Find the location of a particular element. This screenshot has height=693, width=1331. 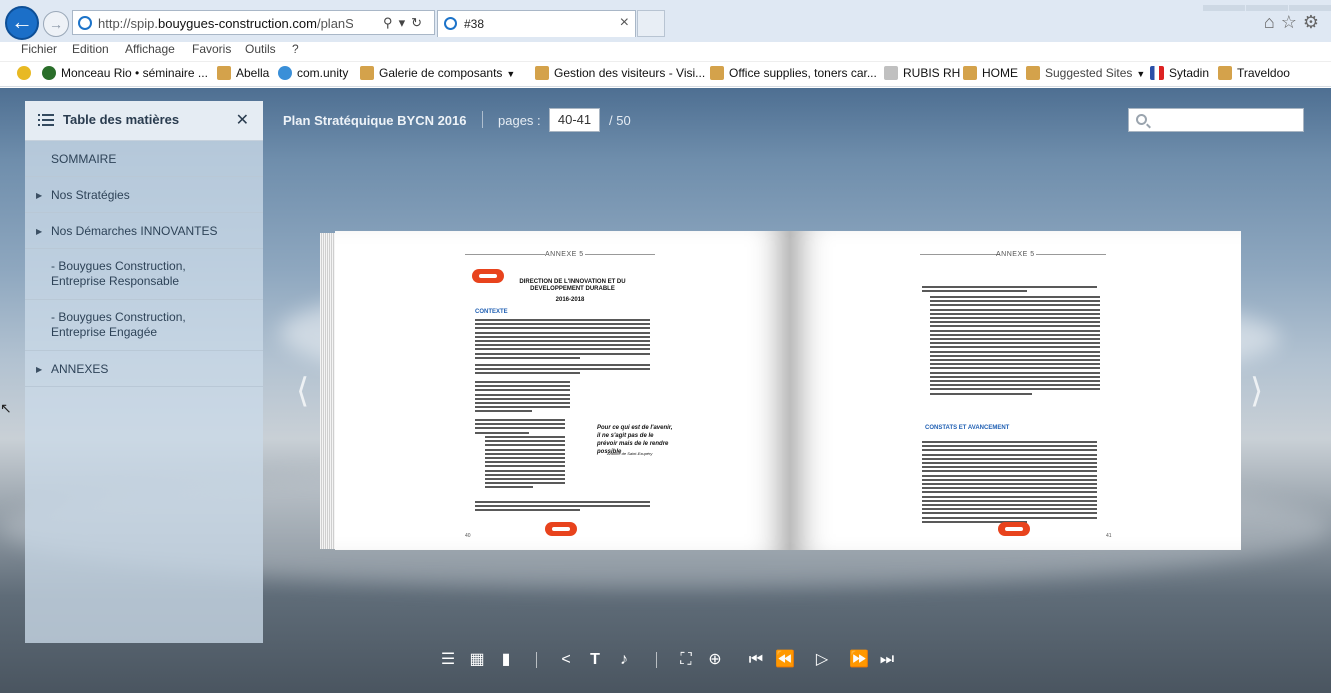

menu-fichier: Fichier is located at coordinates (39, 49).